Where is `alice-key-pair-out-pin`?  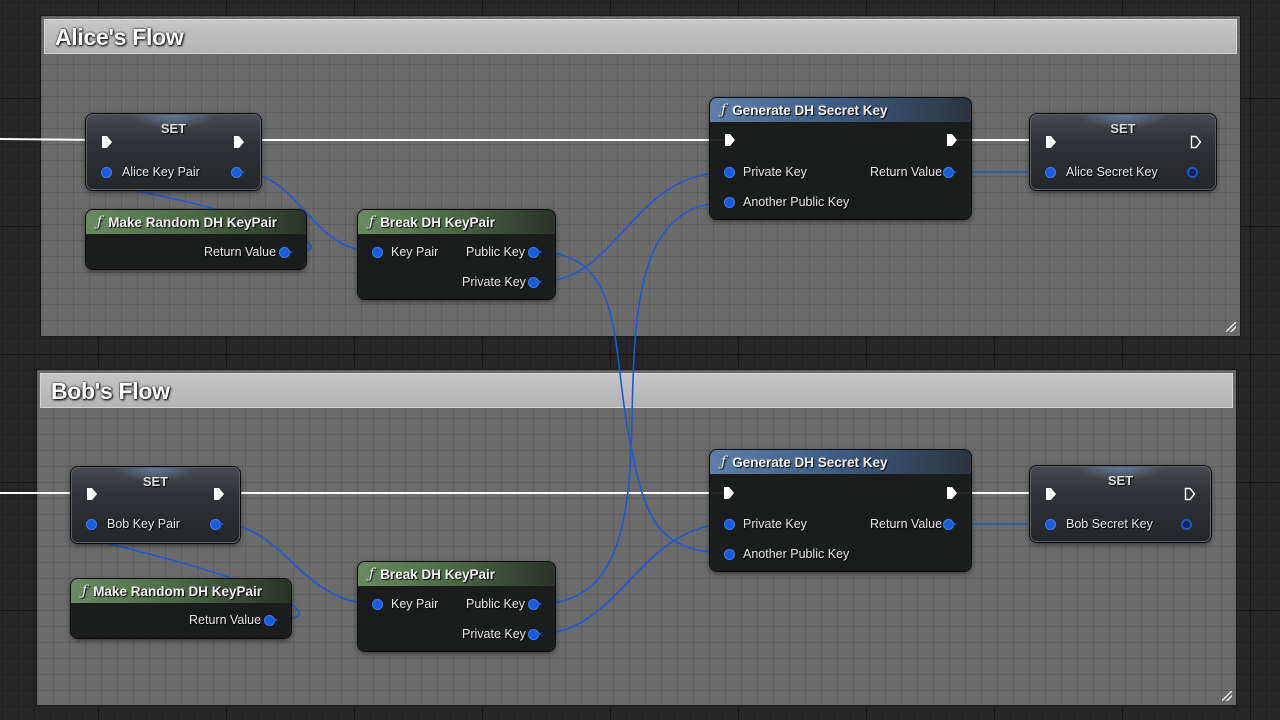
alice-key-pair-out-pin is located at coordinates (238, 172).